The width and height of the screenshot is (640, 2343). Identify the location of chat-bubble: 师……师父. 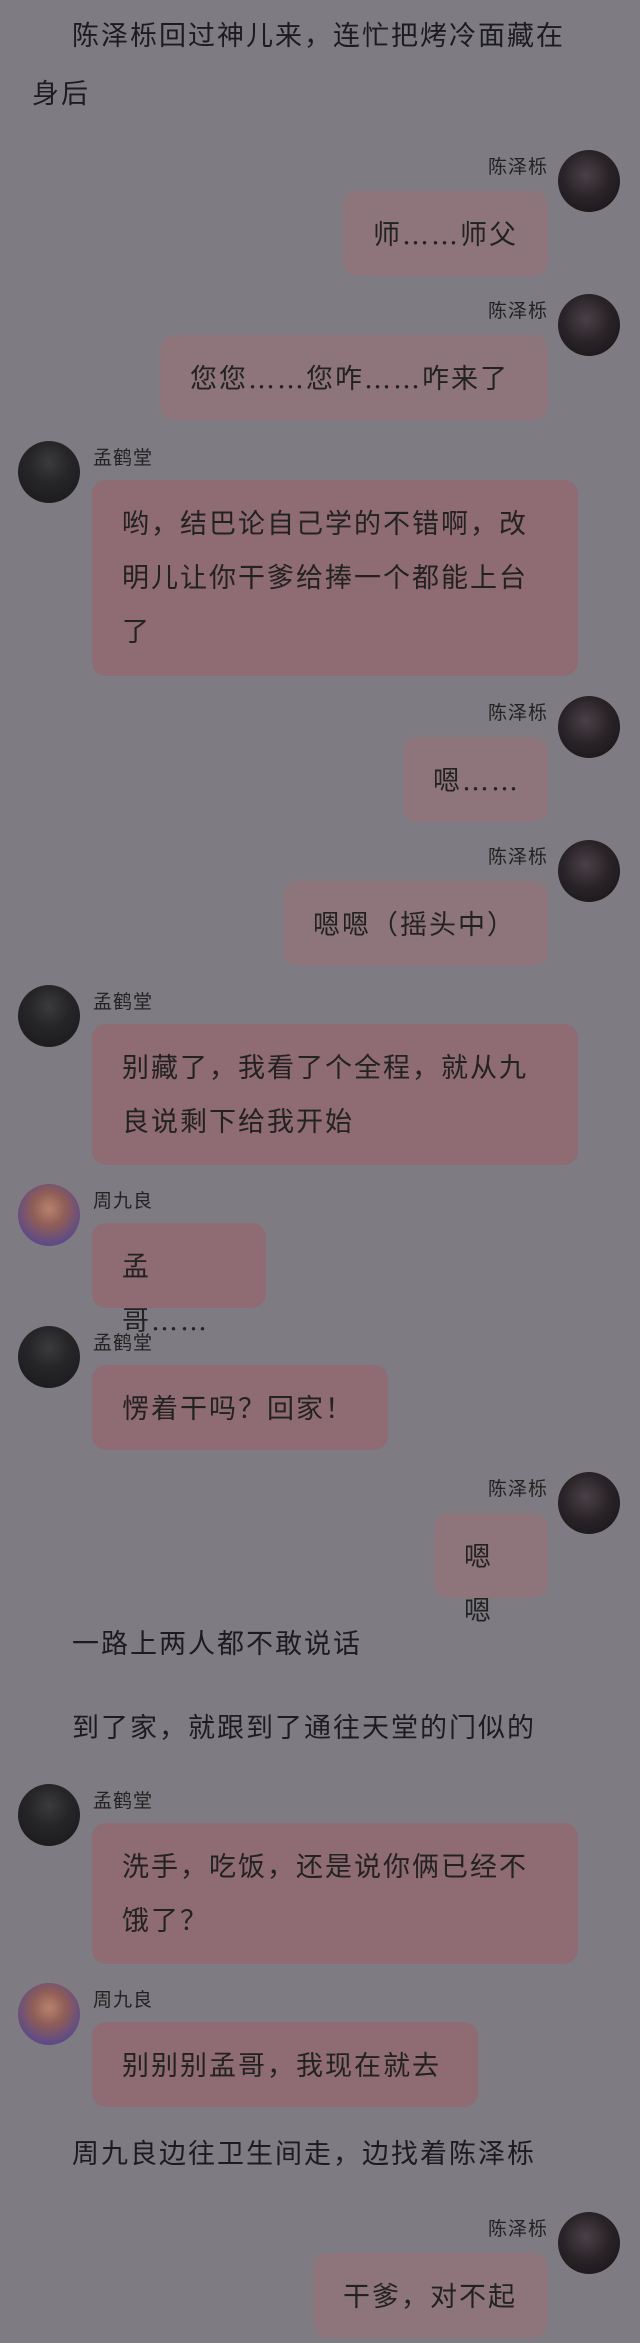
(445, 233).